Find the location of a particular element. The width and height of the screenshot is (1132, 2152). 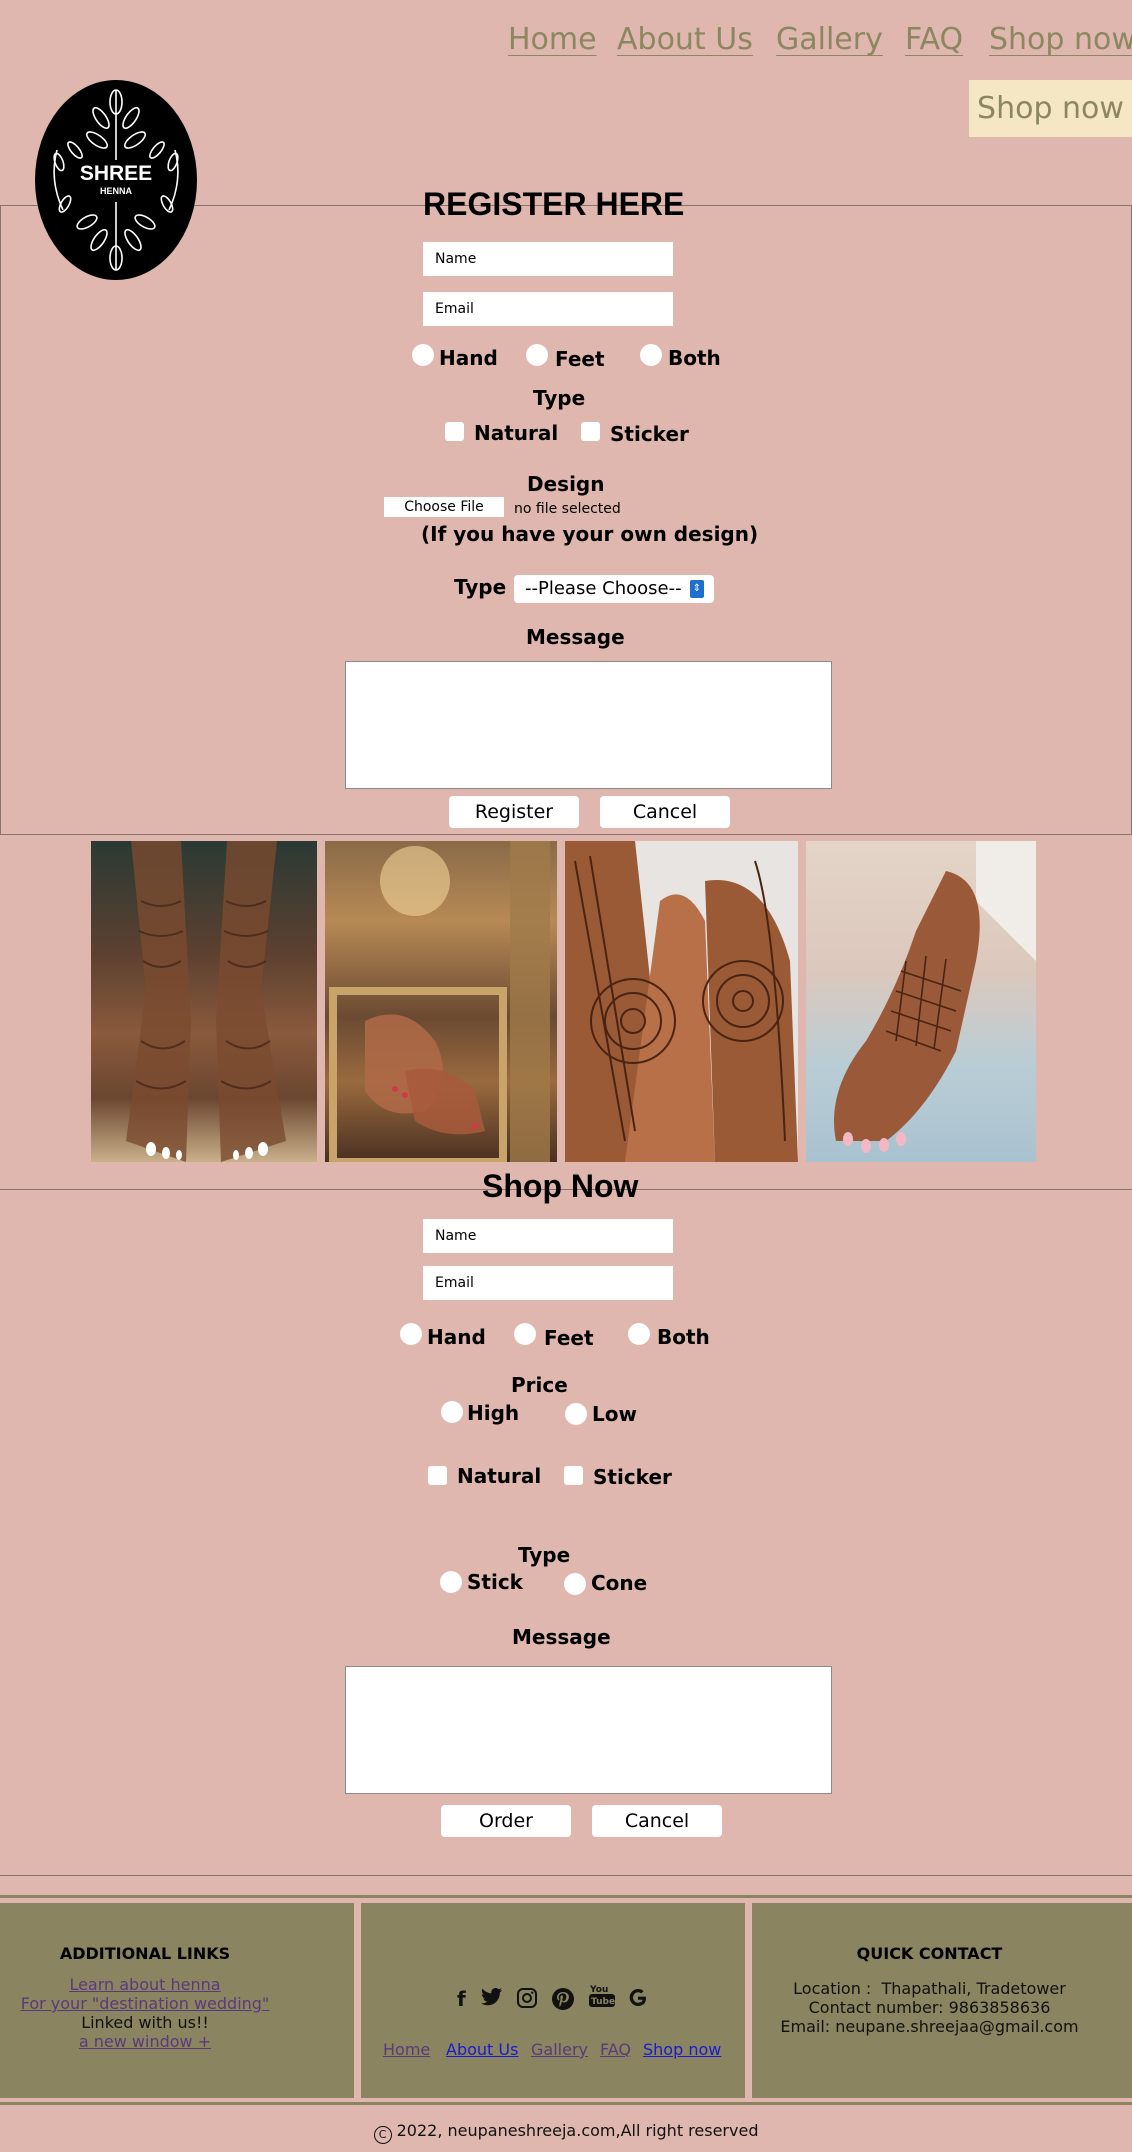

shop-type-label: Type is located at coordinates (544, 1555).